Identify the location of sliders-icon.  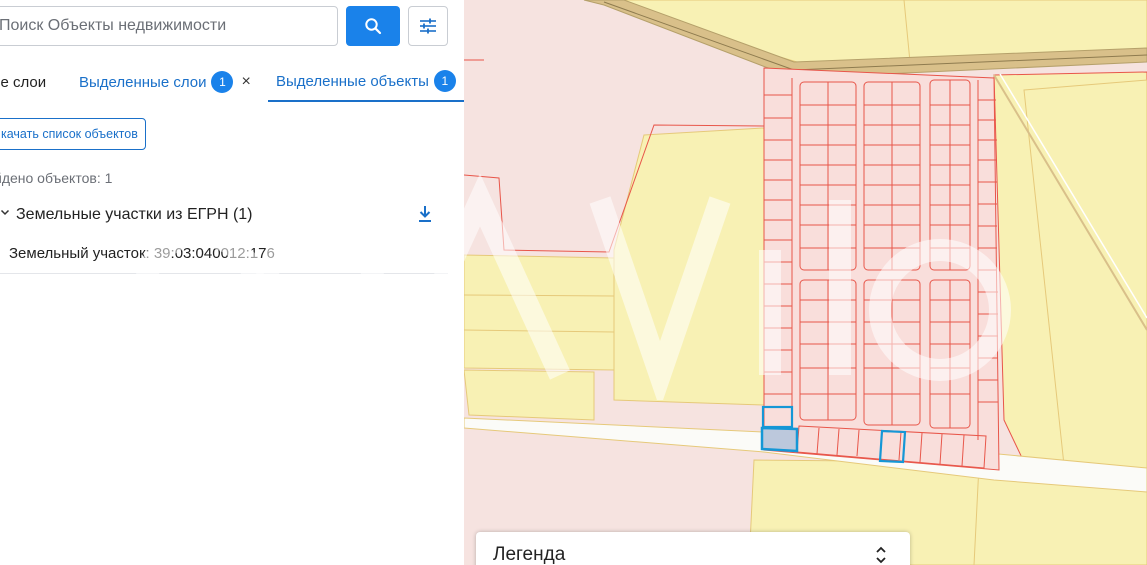
(428, 26).